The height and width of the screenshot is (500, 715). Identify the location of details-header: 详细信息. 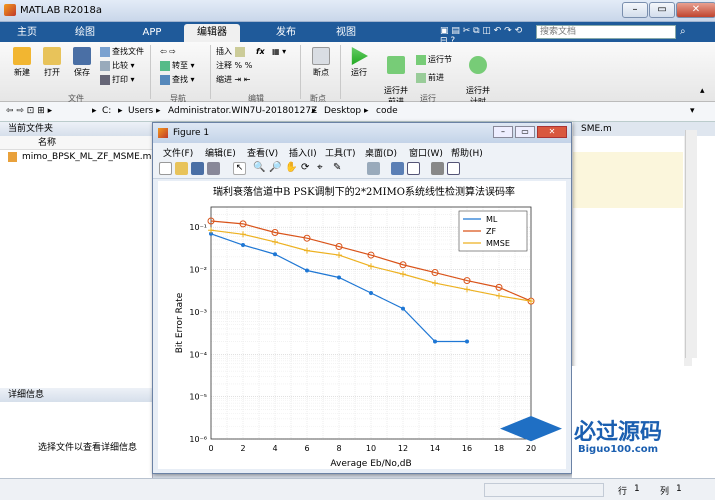
(76, 395).